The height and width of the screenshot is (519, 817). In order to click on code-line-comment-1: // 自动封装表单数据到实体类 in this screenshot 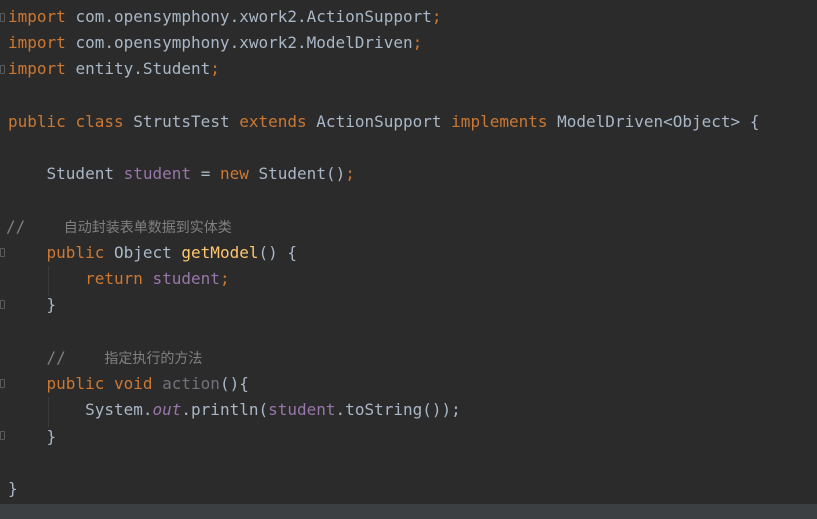, I will do `click(119, 227)`.